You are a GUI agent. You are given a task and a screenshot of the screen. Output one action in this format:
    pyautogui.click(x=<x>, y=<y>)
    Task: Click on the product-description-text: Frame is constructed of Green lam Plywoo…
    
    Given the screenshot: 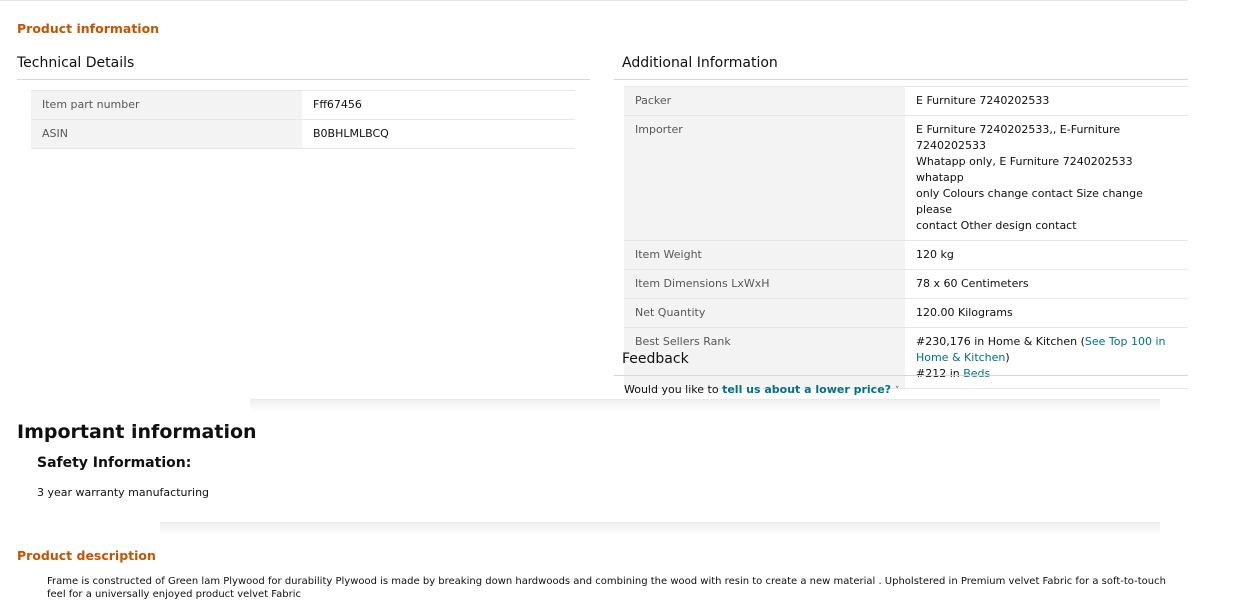 What is the action you would take?
    pyautogui.click(x=606, y=588)
    